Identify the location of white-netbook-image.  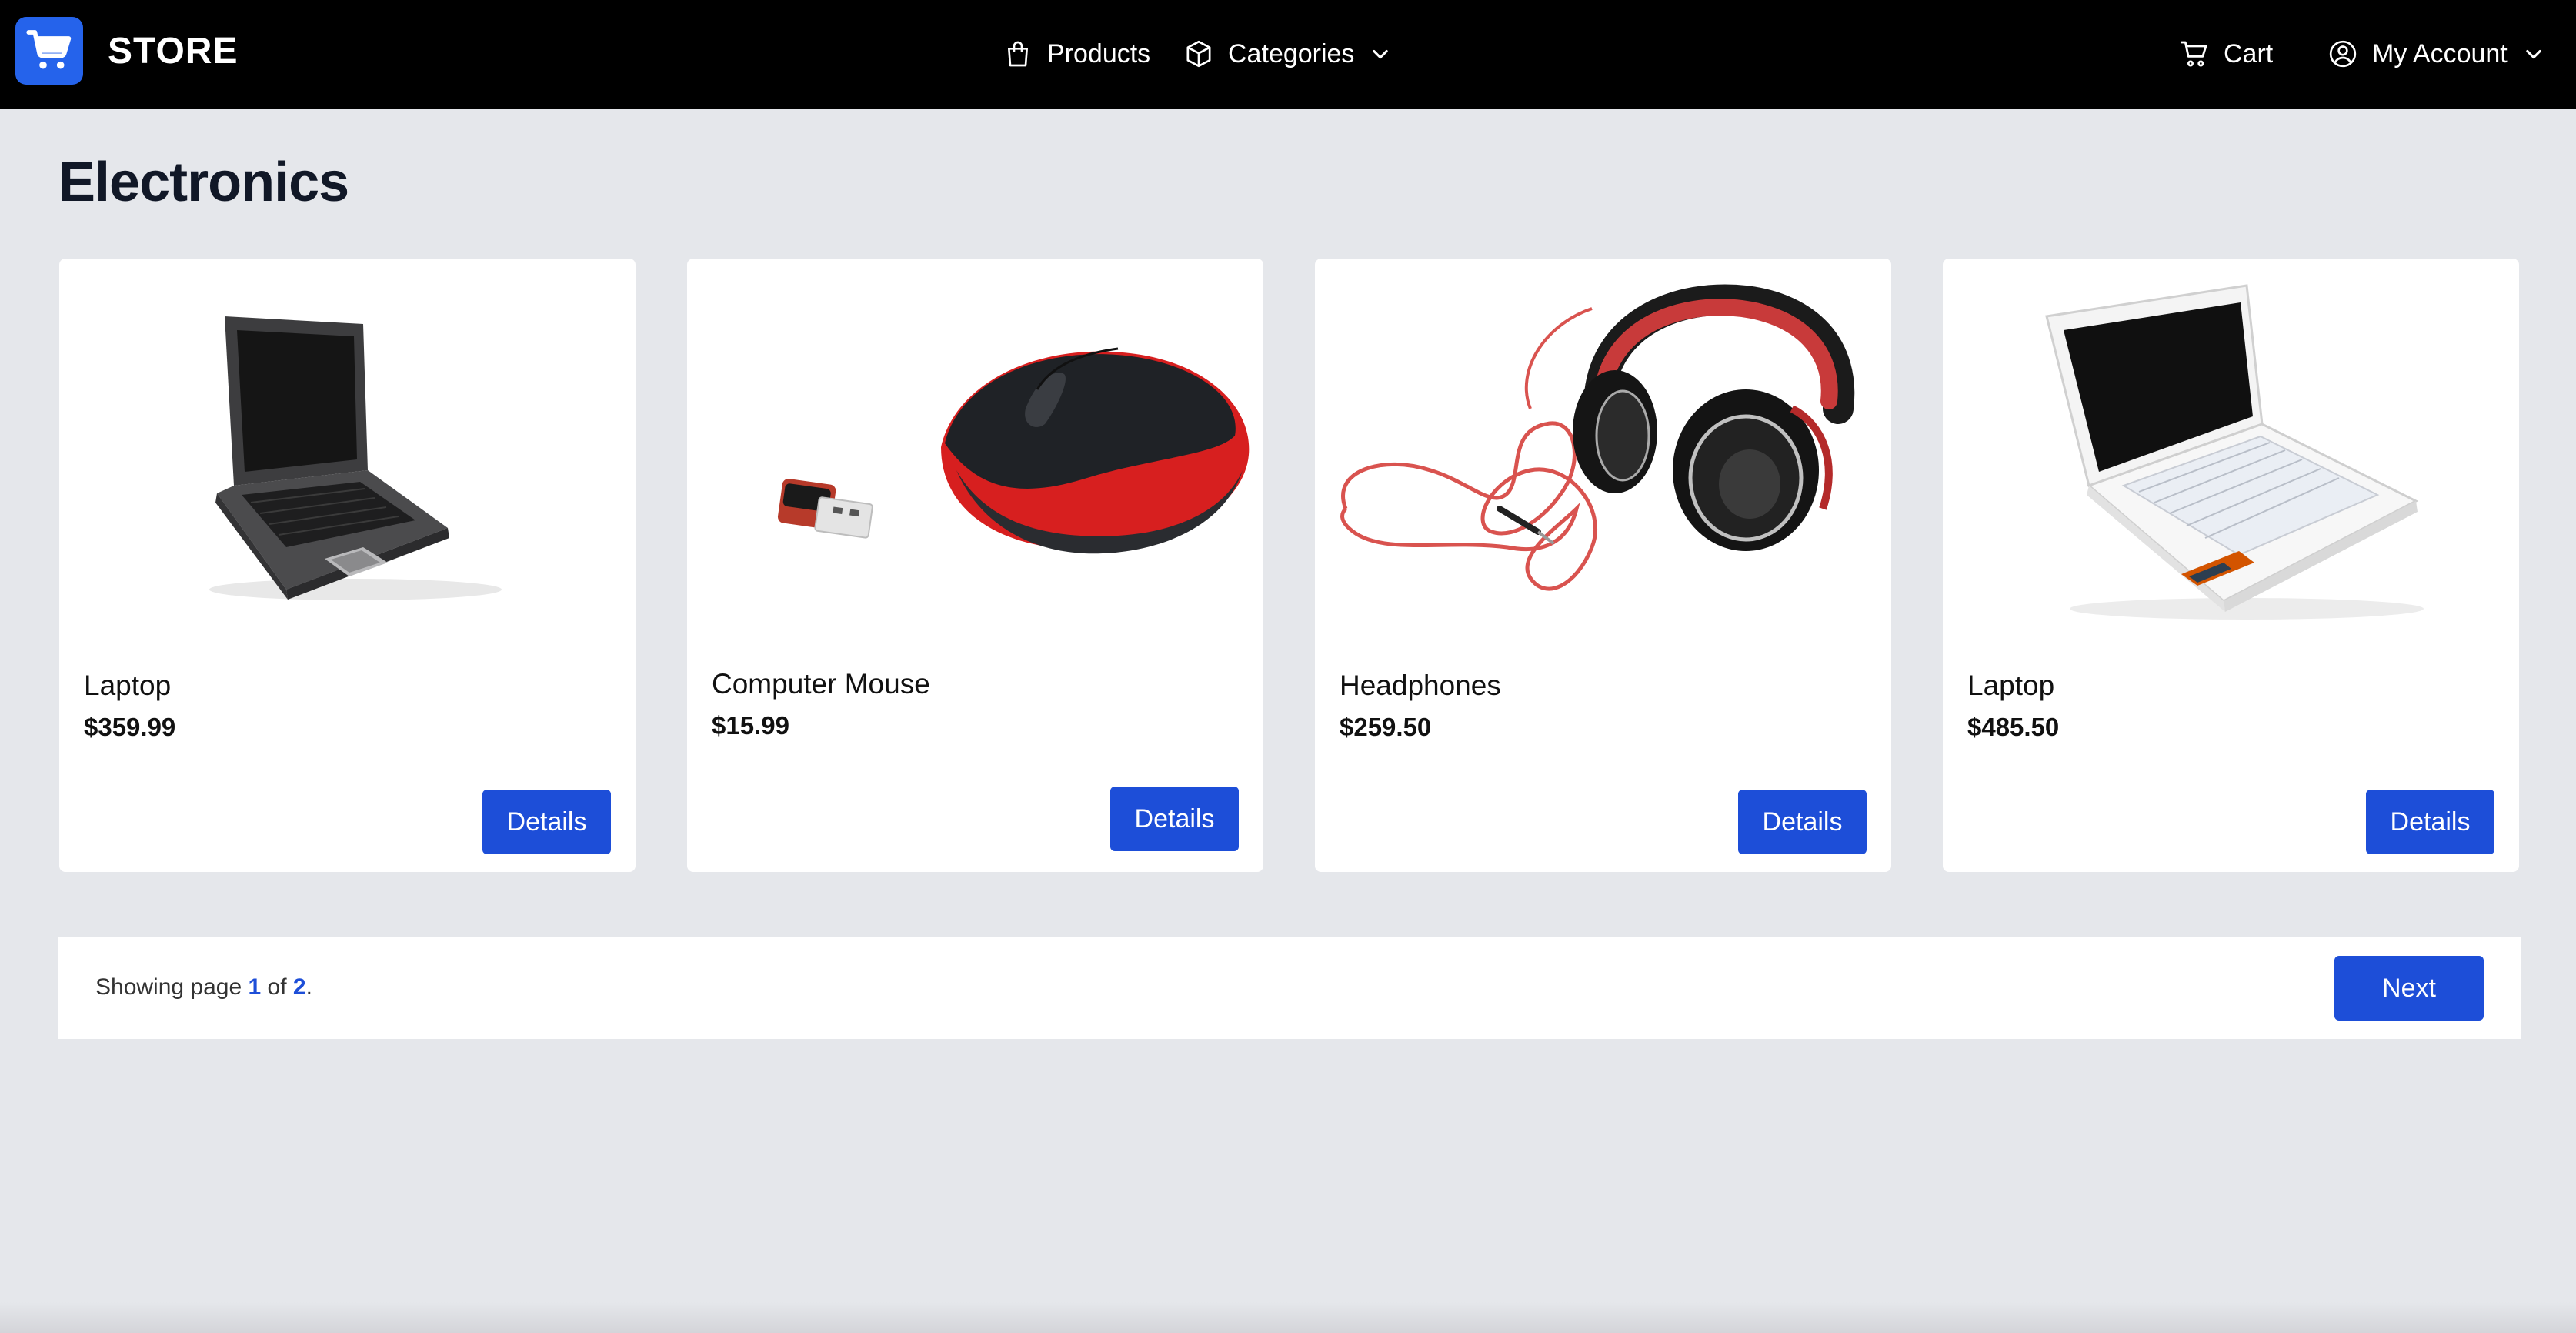
(2231, 455).